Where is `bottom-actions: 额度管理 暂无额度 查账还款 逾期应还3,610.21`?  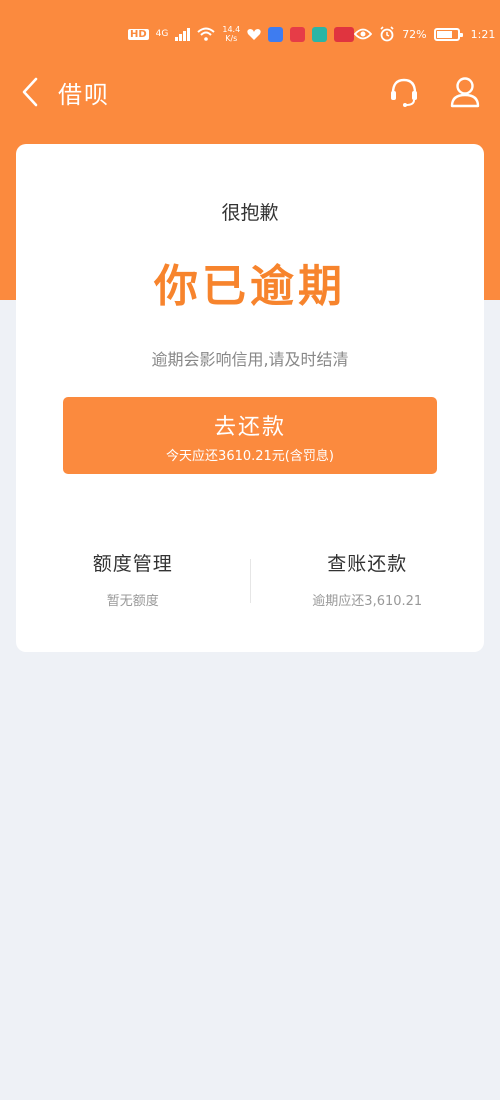
bottom-actions: 额度管理 暂无额度 查账还款 逾期应还3,610.21 is located at coordinates (250, 579).